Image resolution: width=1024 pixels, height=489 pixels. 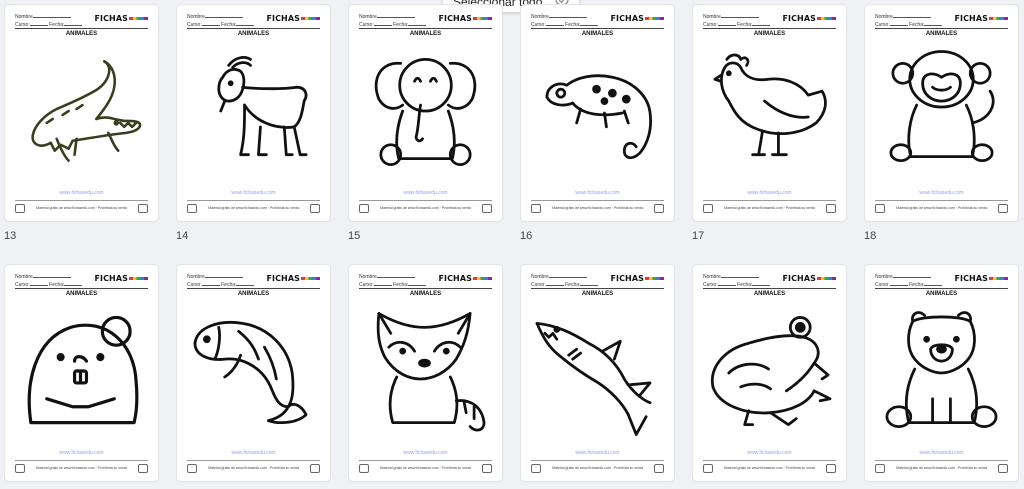 I want to click on beaver-drawing, so click(x=81, y=373).